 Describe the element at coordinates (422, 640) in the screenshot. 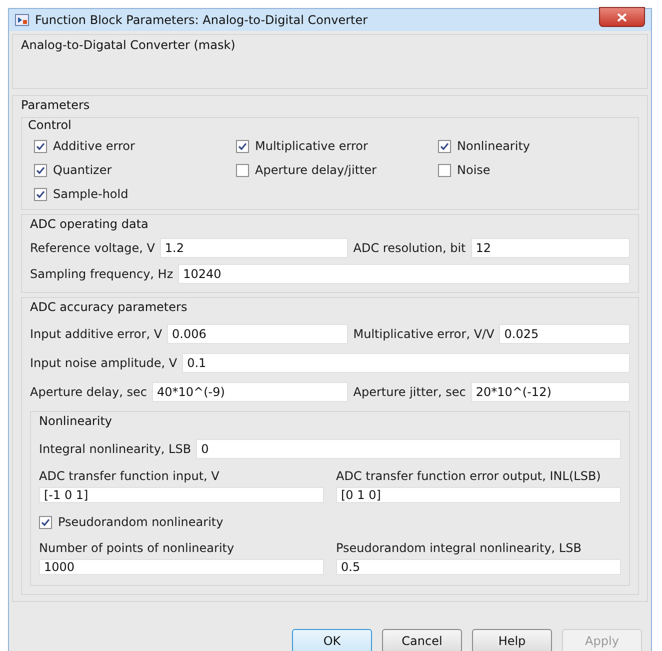

I see `dialog-button: Cancel` at that location.